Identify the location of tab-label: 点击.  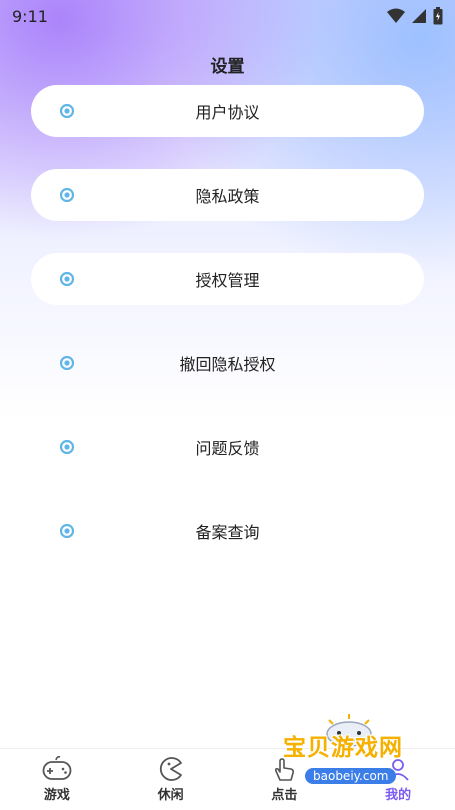
(284, 795).